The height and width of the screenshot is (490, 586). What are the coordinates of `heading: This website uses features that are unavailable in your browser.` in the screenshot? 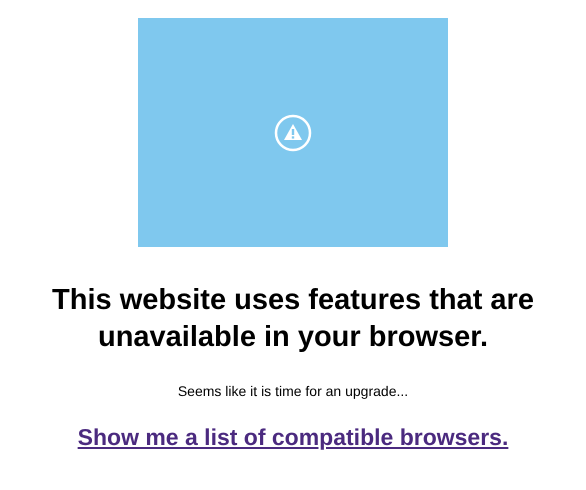 It's located at (293, 319).